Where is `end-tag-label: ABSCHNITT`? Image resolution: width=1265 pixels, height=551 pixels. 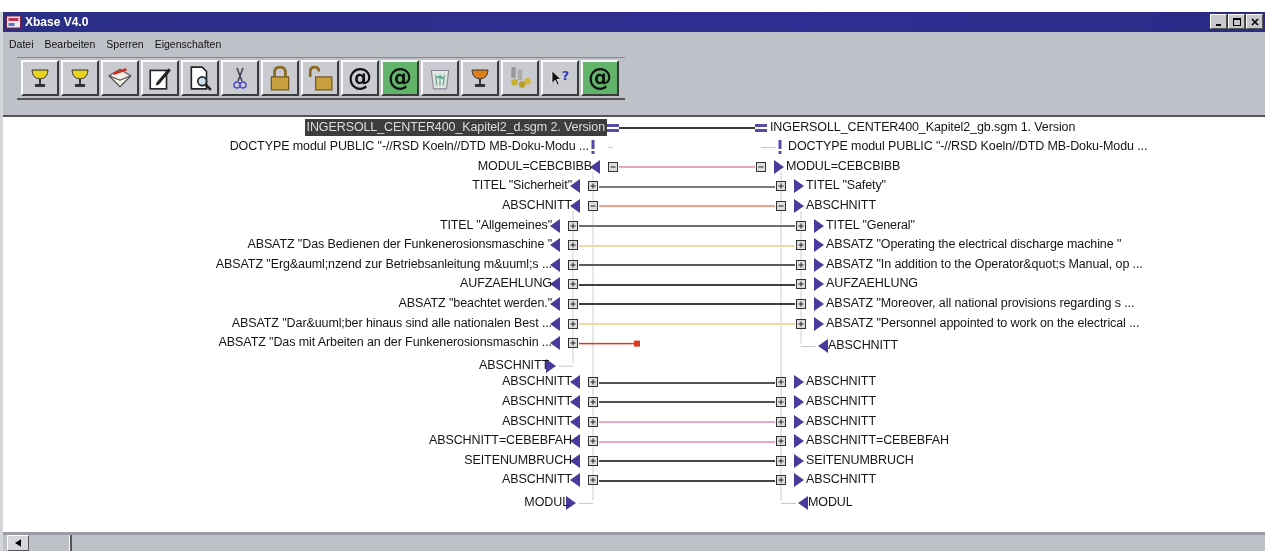
end-tag-label: ABSCHNITT is located at coordinates (863, 346).